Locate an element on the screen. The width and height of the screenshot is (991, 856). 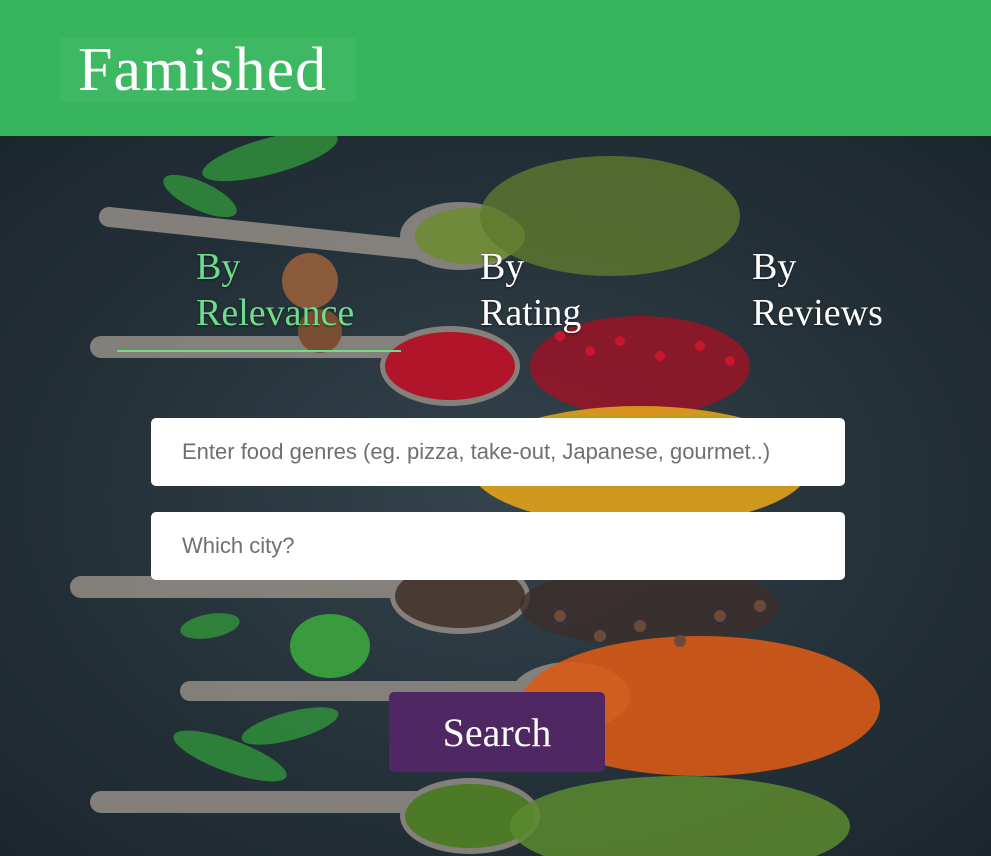
logo-container: Famished is located at coordinates (208, 70).